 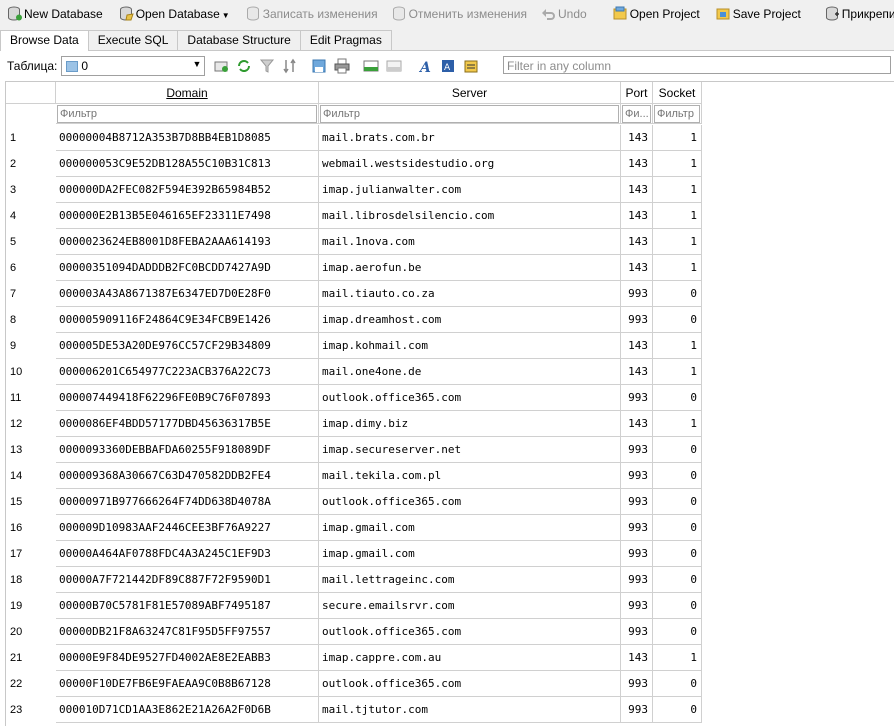 What do you see at coordinates (637, 93) in the screenshot?
I see `column-header-port: Port` at bounding box center [637, 93].